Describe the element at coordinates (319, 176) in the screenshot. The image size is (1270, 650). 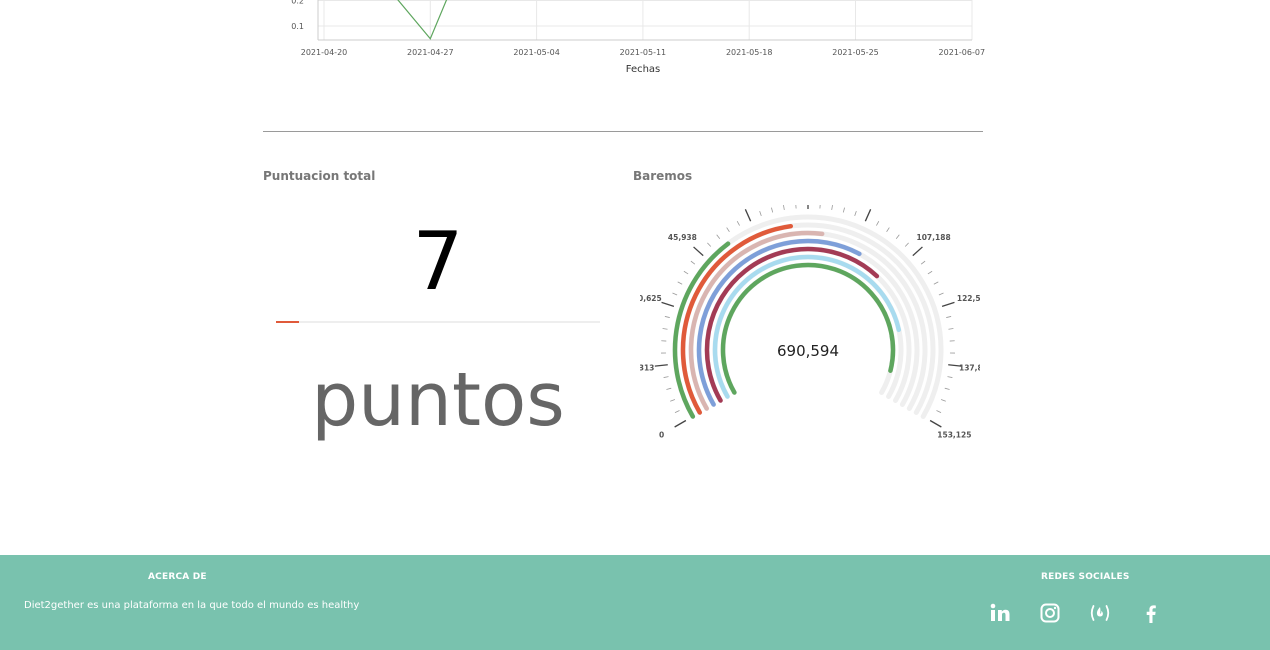
I see `total-score-title: Puntuacion total` at that location.